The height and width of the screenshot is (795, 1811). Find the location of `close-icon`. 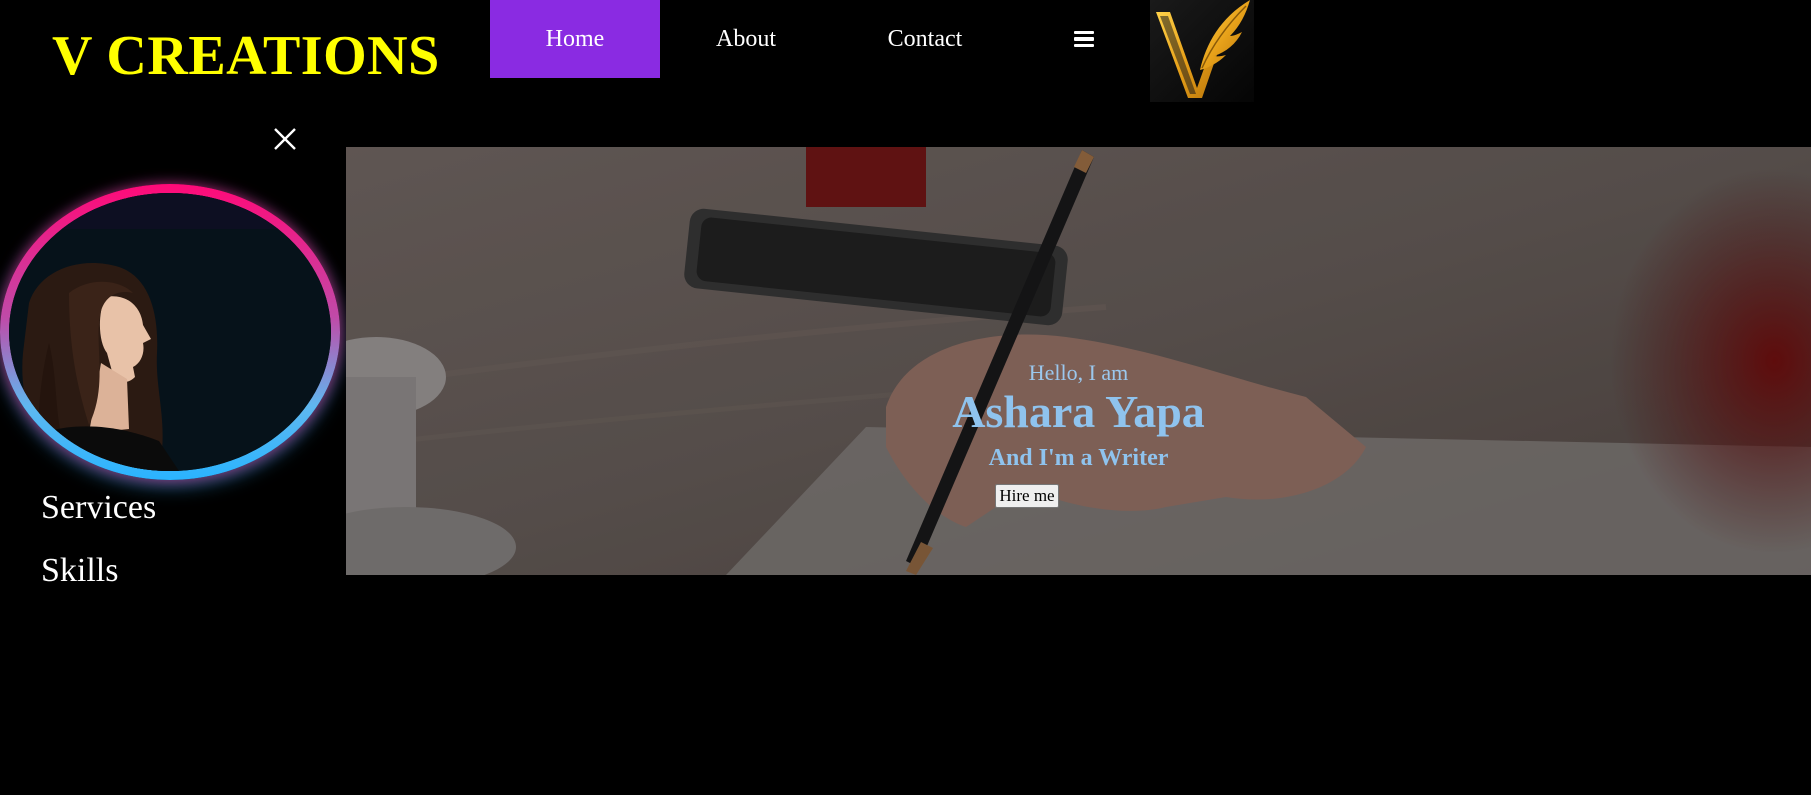

close-icon is located at coordinates (285, 139).